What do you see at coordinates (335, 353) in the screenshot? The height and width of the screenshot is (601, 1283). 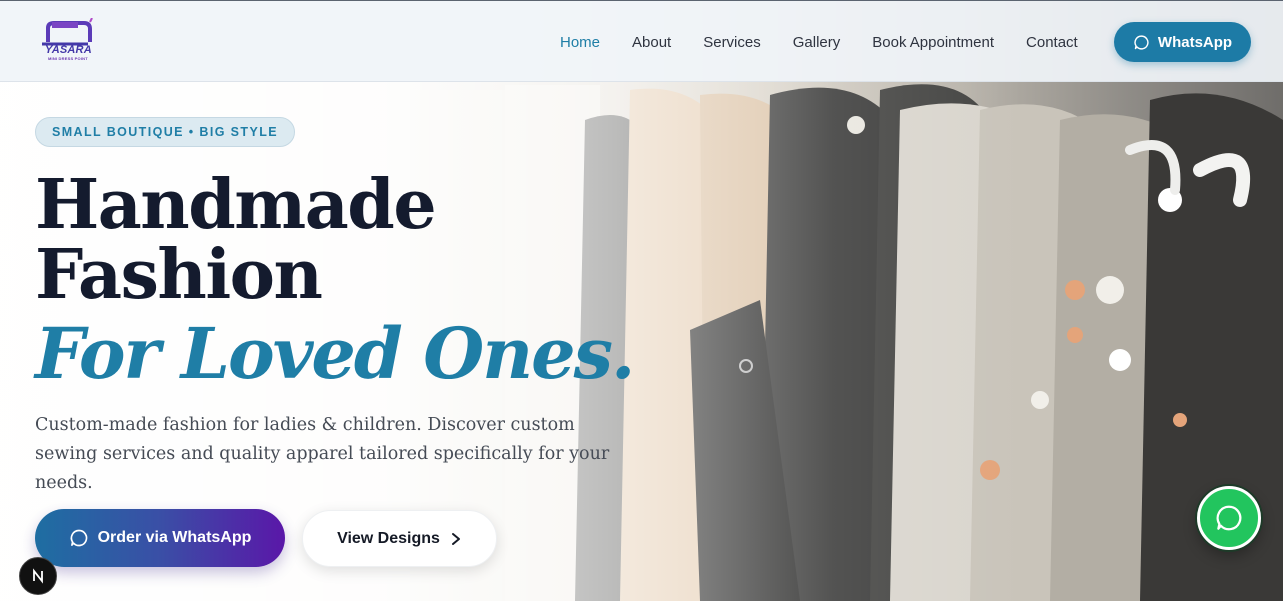 I see `headline-accent: For Loved Ones.` at bounding box center [335, 353].